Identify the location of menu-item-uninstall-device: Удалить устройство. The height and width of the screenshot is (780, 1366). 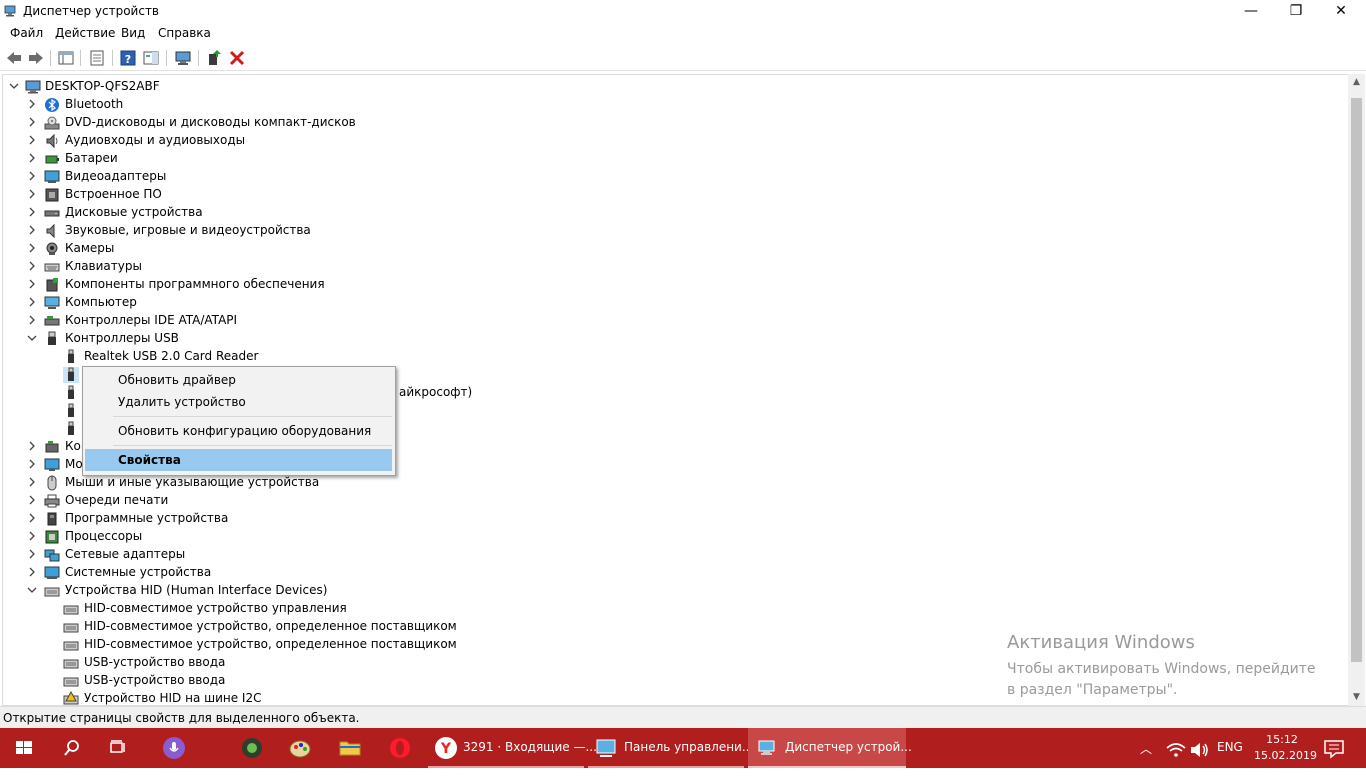
(238, 402).